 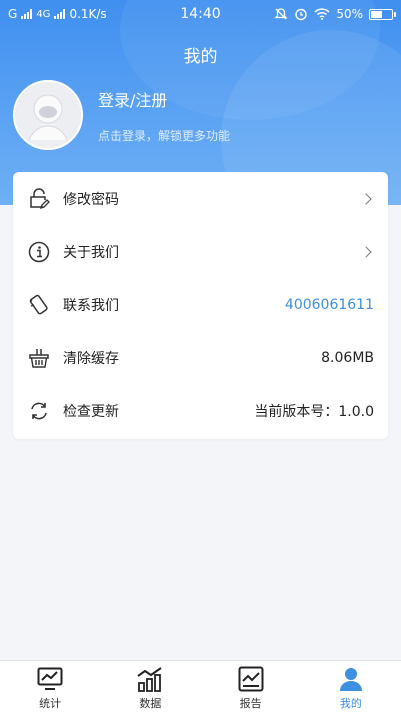 I want to click on menu-item-about-us: 关于我们, so click(x=200, y=251).